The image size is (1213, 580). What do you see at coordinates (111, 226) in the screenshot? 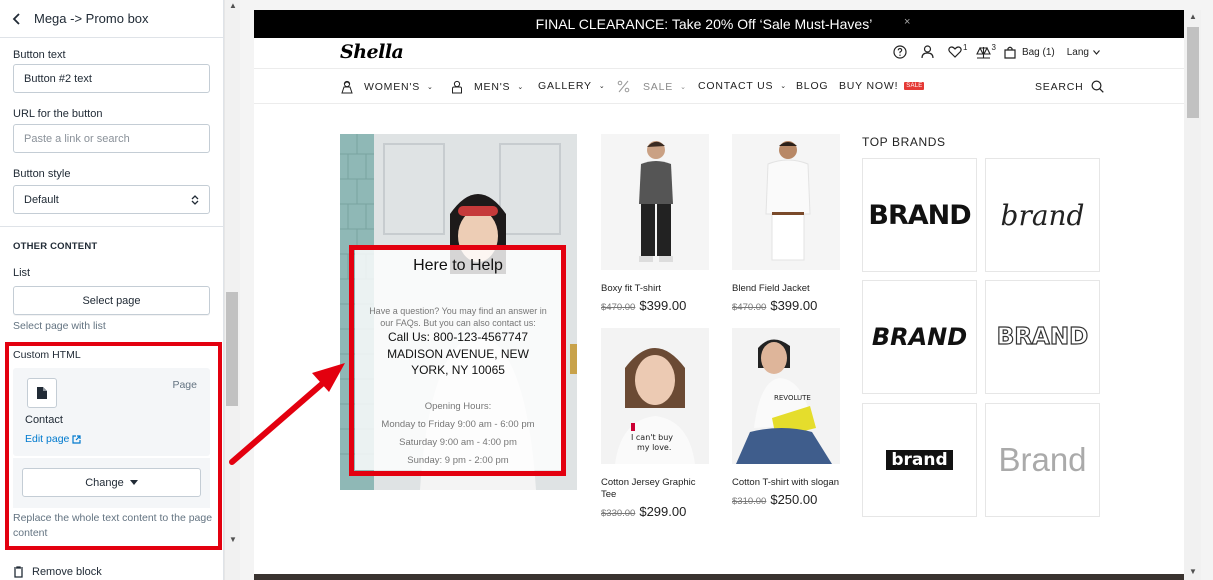
I see `section-divider` at bounding box center [111, 226].